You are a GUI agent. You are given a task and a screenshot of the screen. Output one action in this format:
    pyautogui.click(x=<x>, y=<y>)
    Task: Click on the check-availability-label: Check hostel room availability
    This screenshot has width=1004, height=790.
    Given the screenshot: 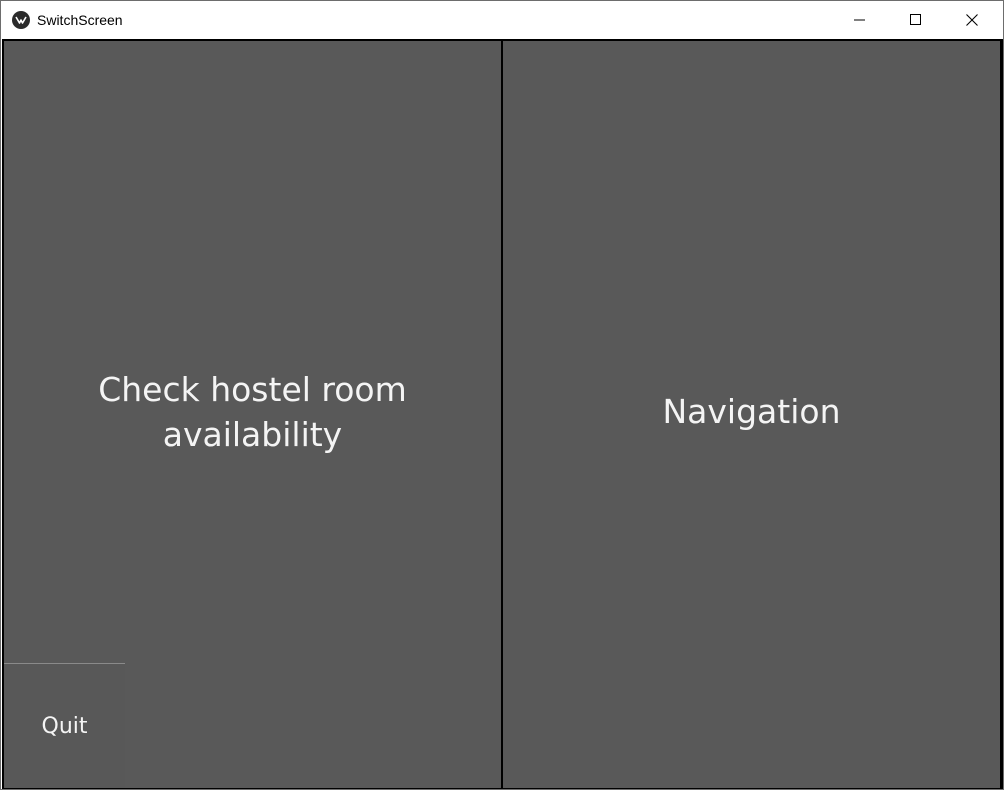 What is the action you would take?
    pyautogui.click(x=252, y=411)
    